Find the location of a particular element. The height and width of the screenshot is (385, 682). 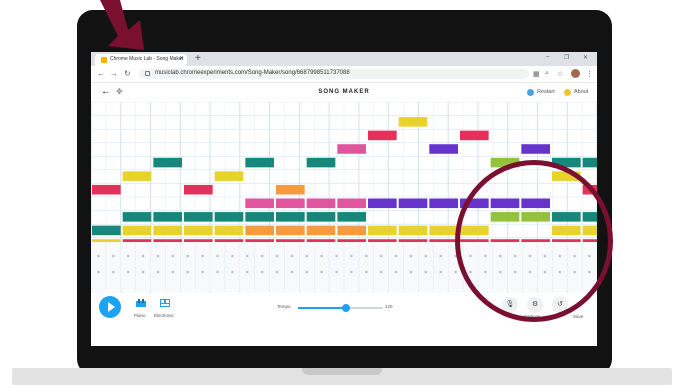

reload-icon: ↻ is located at coordinates (127, 73).